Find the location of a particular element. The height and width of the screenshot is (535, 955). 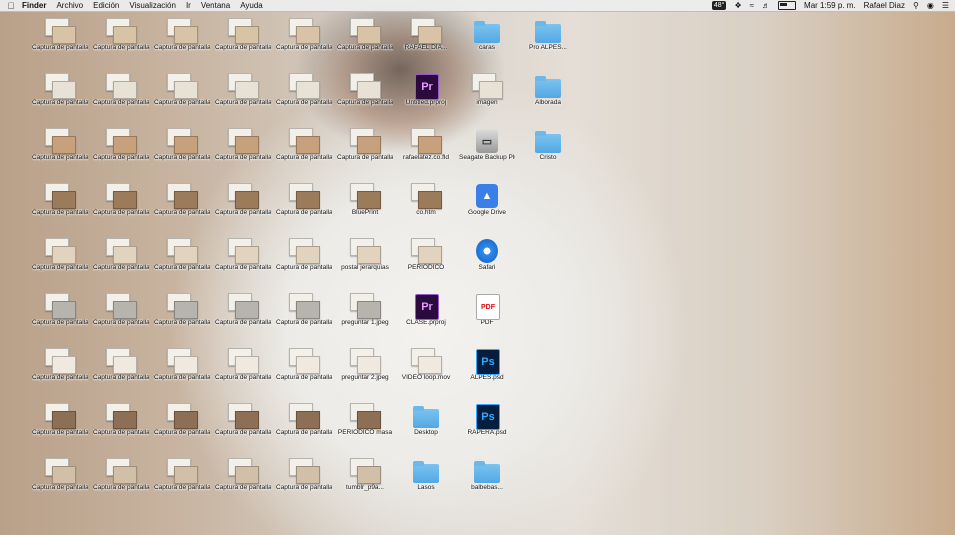

desktop-icon-safari: Safari is located at coordinates (487, 262).